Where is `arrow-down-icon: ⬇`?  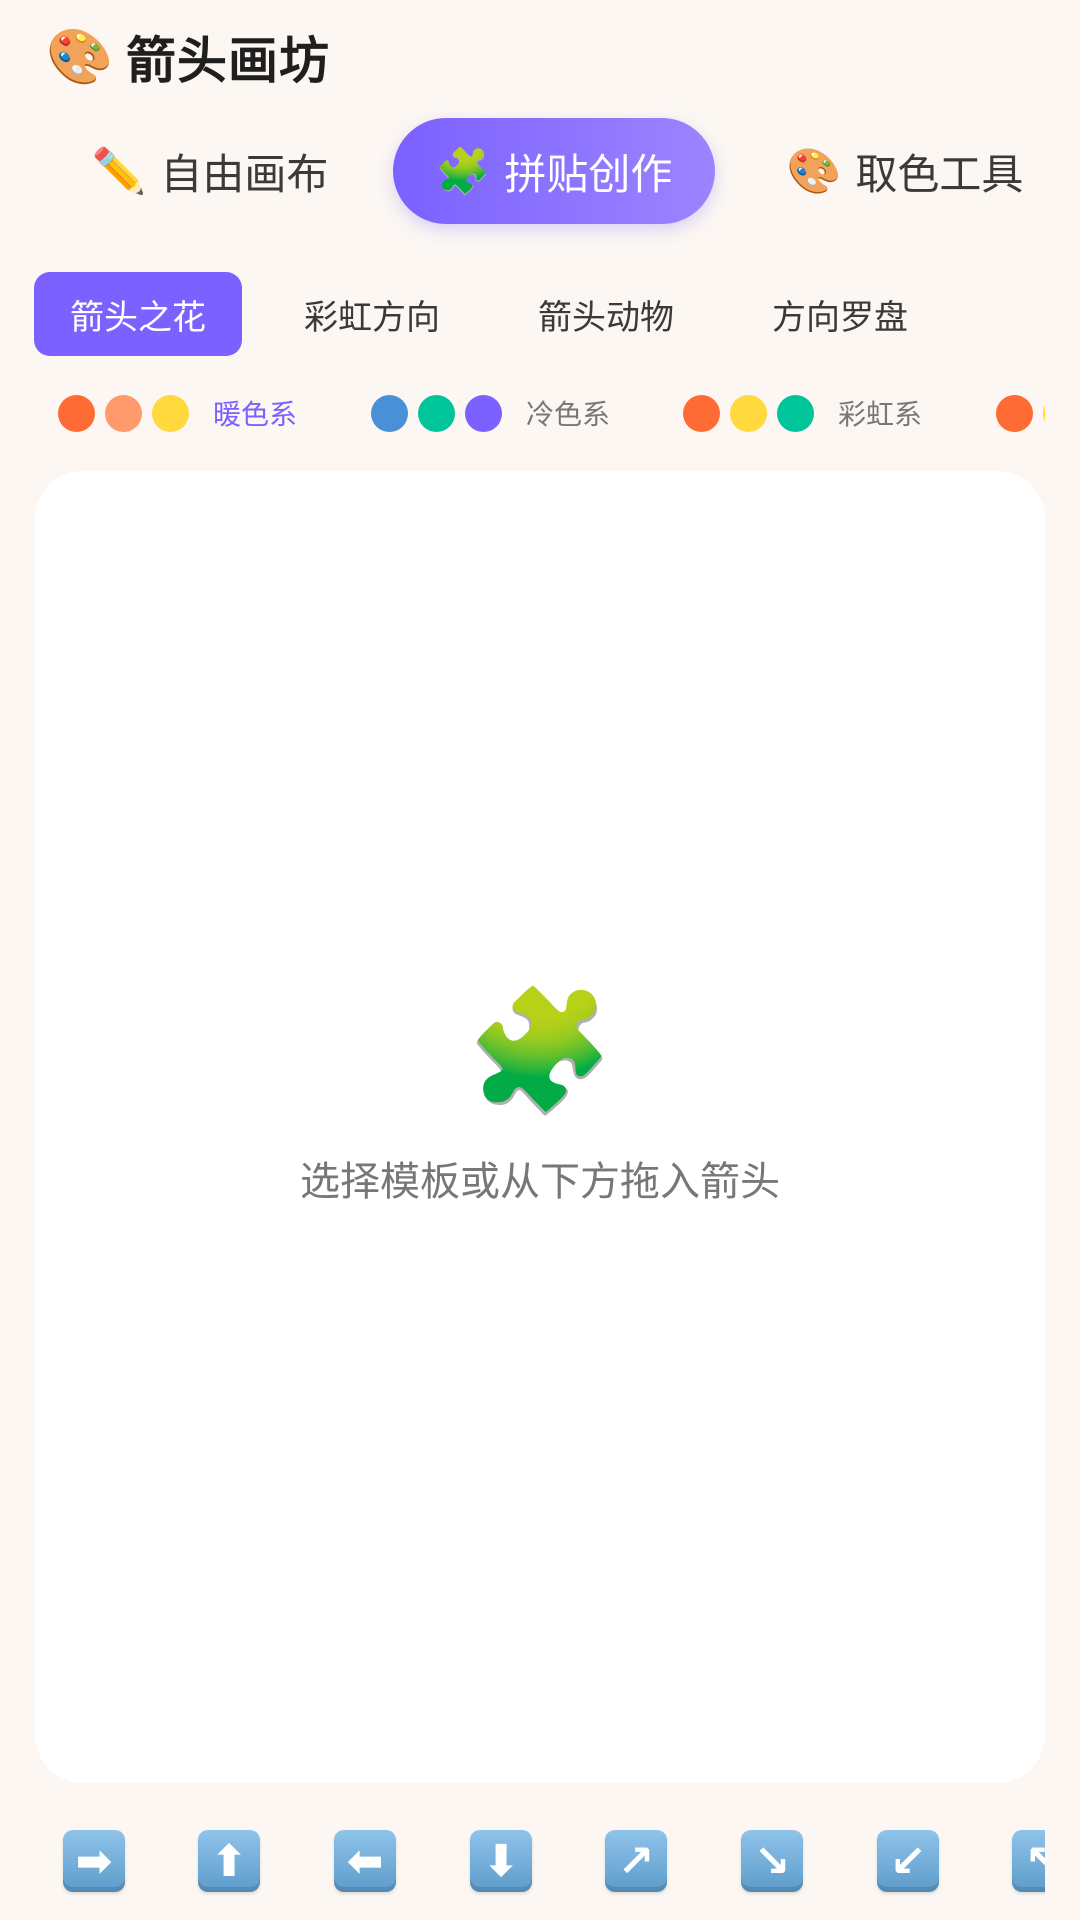 arrow-down-icon: ⬇ is located at coordinates (501, 1861).